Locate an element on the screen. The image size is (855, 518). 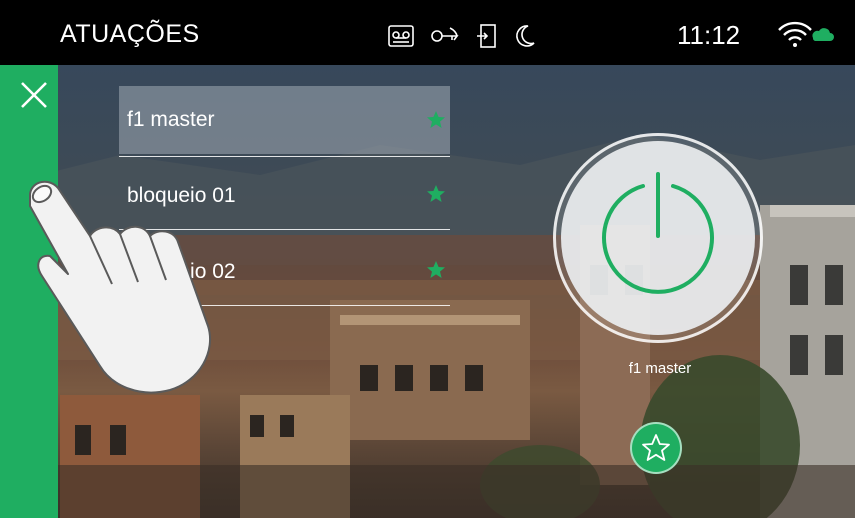
clock: 11:12 is located at coordinates (709, 35).